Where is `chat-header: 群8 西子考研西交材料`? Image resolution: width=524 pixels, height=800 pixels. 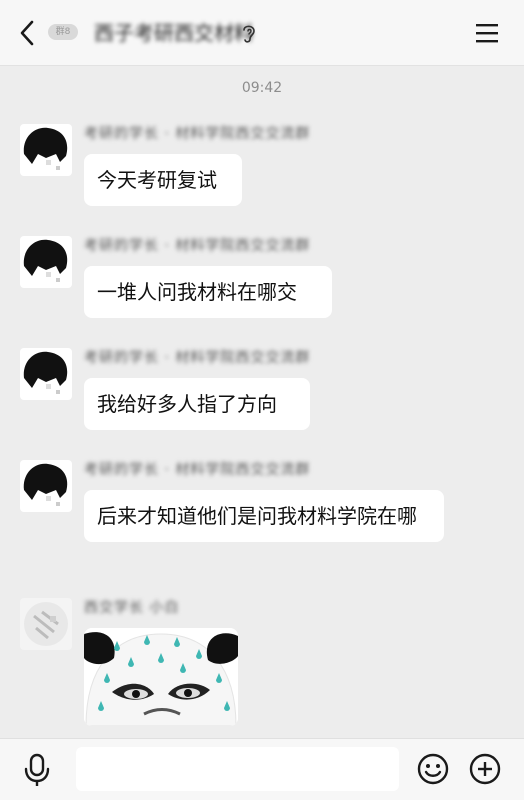
chat-header: 群8 西子考研西交材料 is located at coordinates (262, 33).